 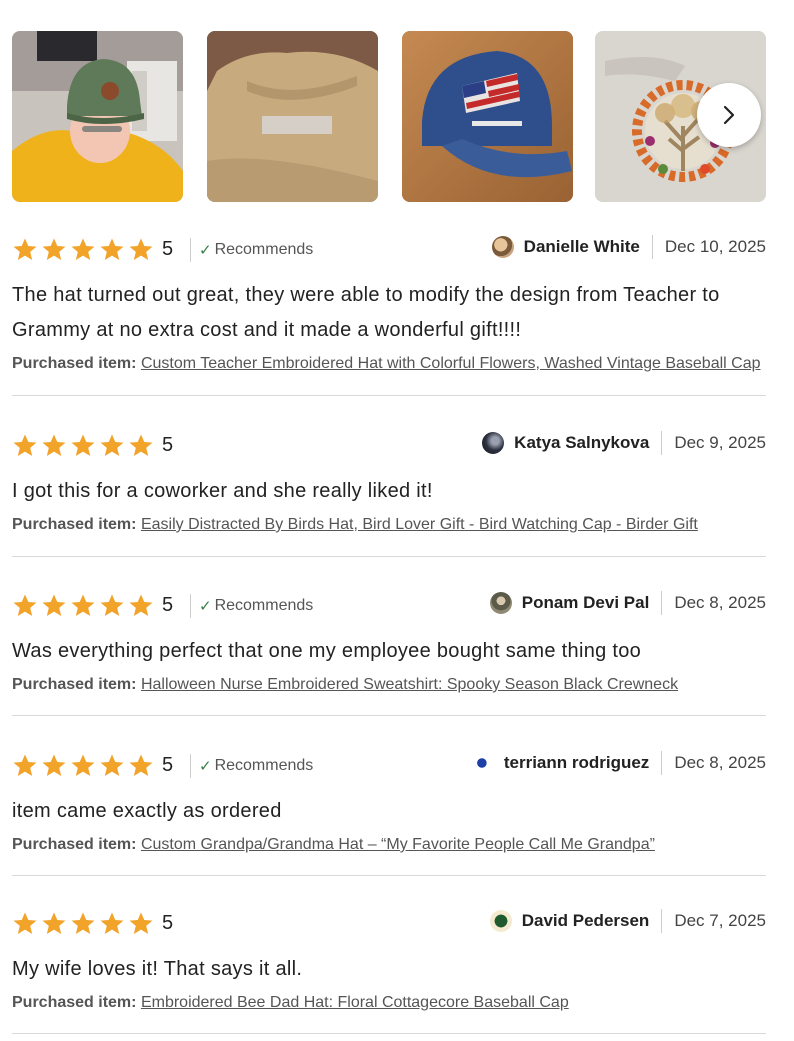 I want to click on review-author: Ponam Devi Pal Dec 8, 2025, so click(x=627, y=603).